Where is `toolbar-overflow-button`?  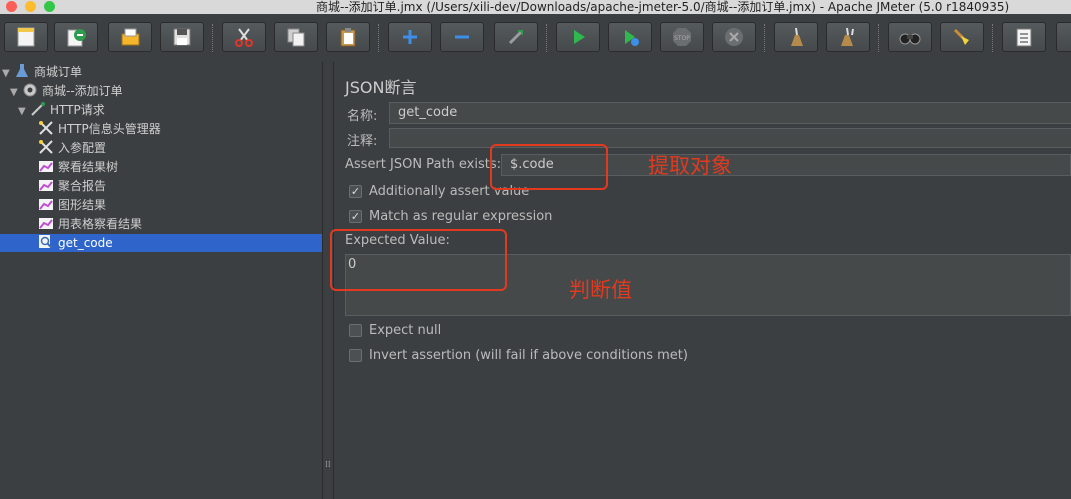
toolbar-overflow-button is located at coordinates (1063, 37).